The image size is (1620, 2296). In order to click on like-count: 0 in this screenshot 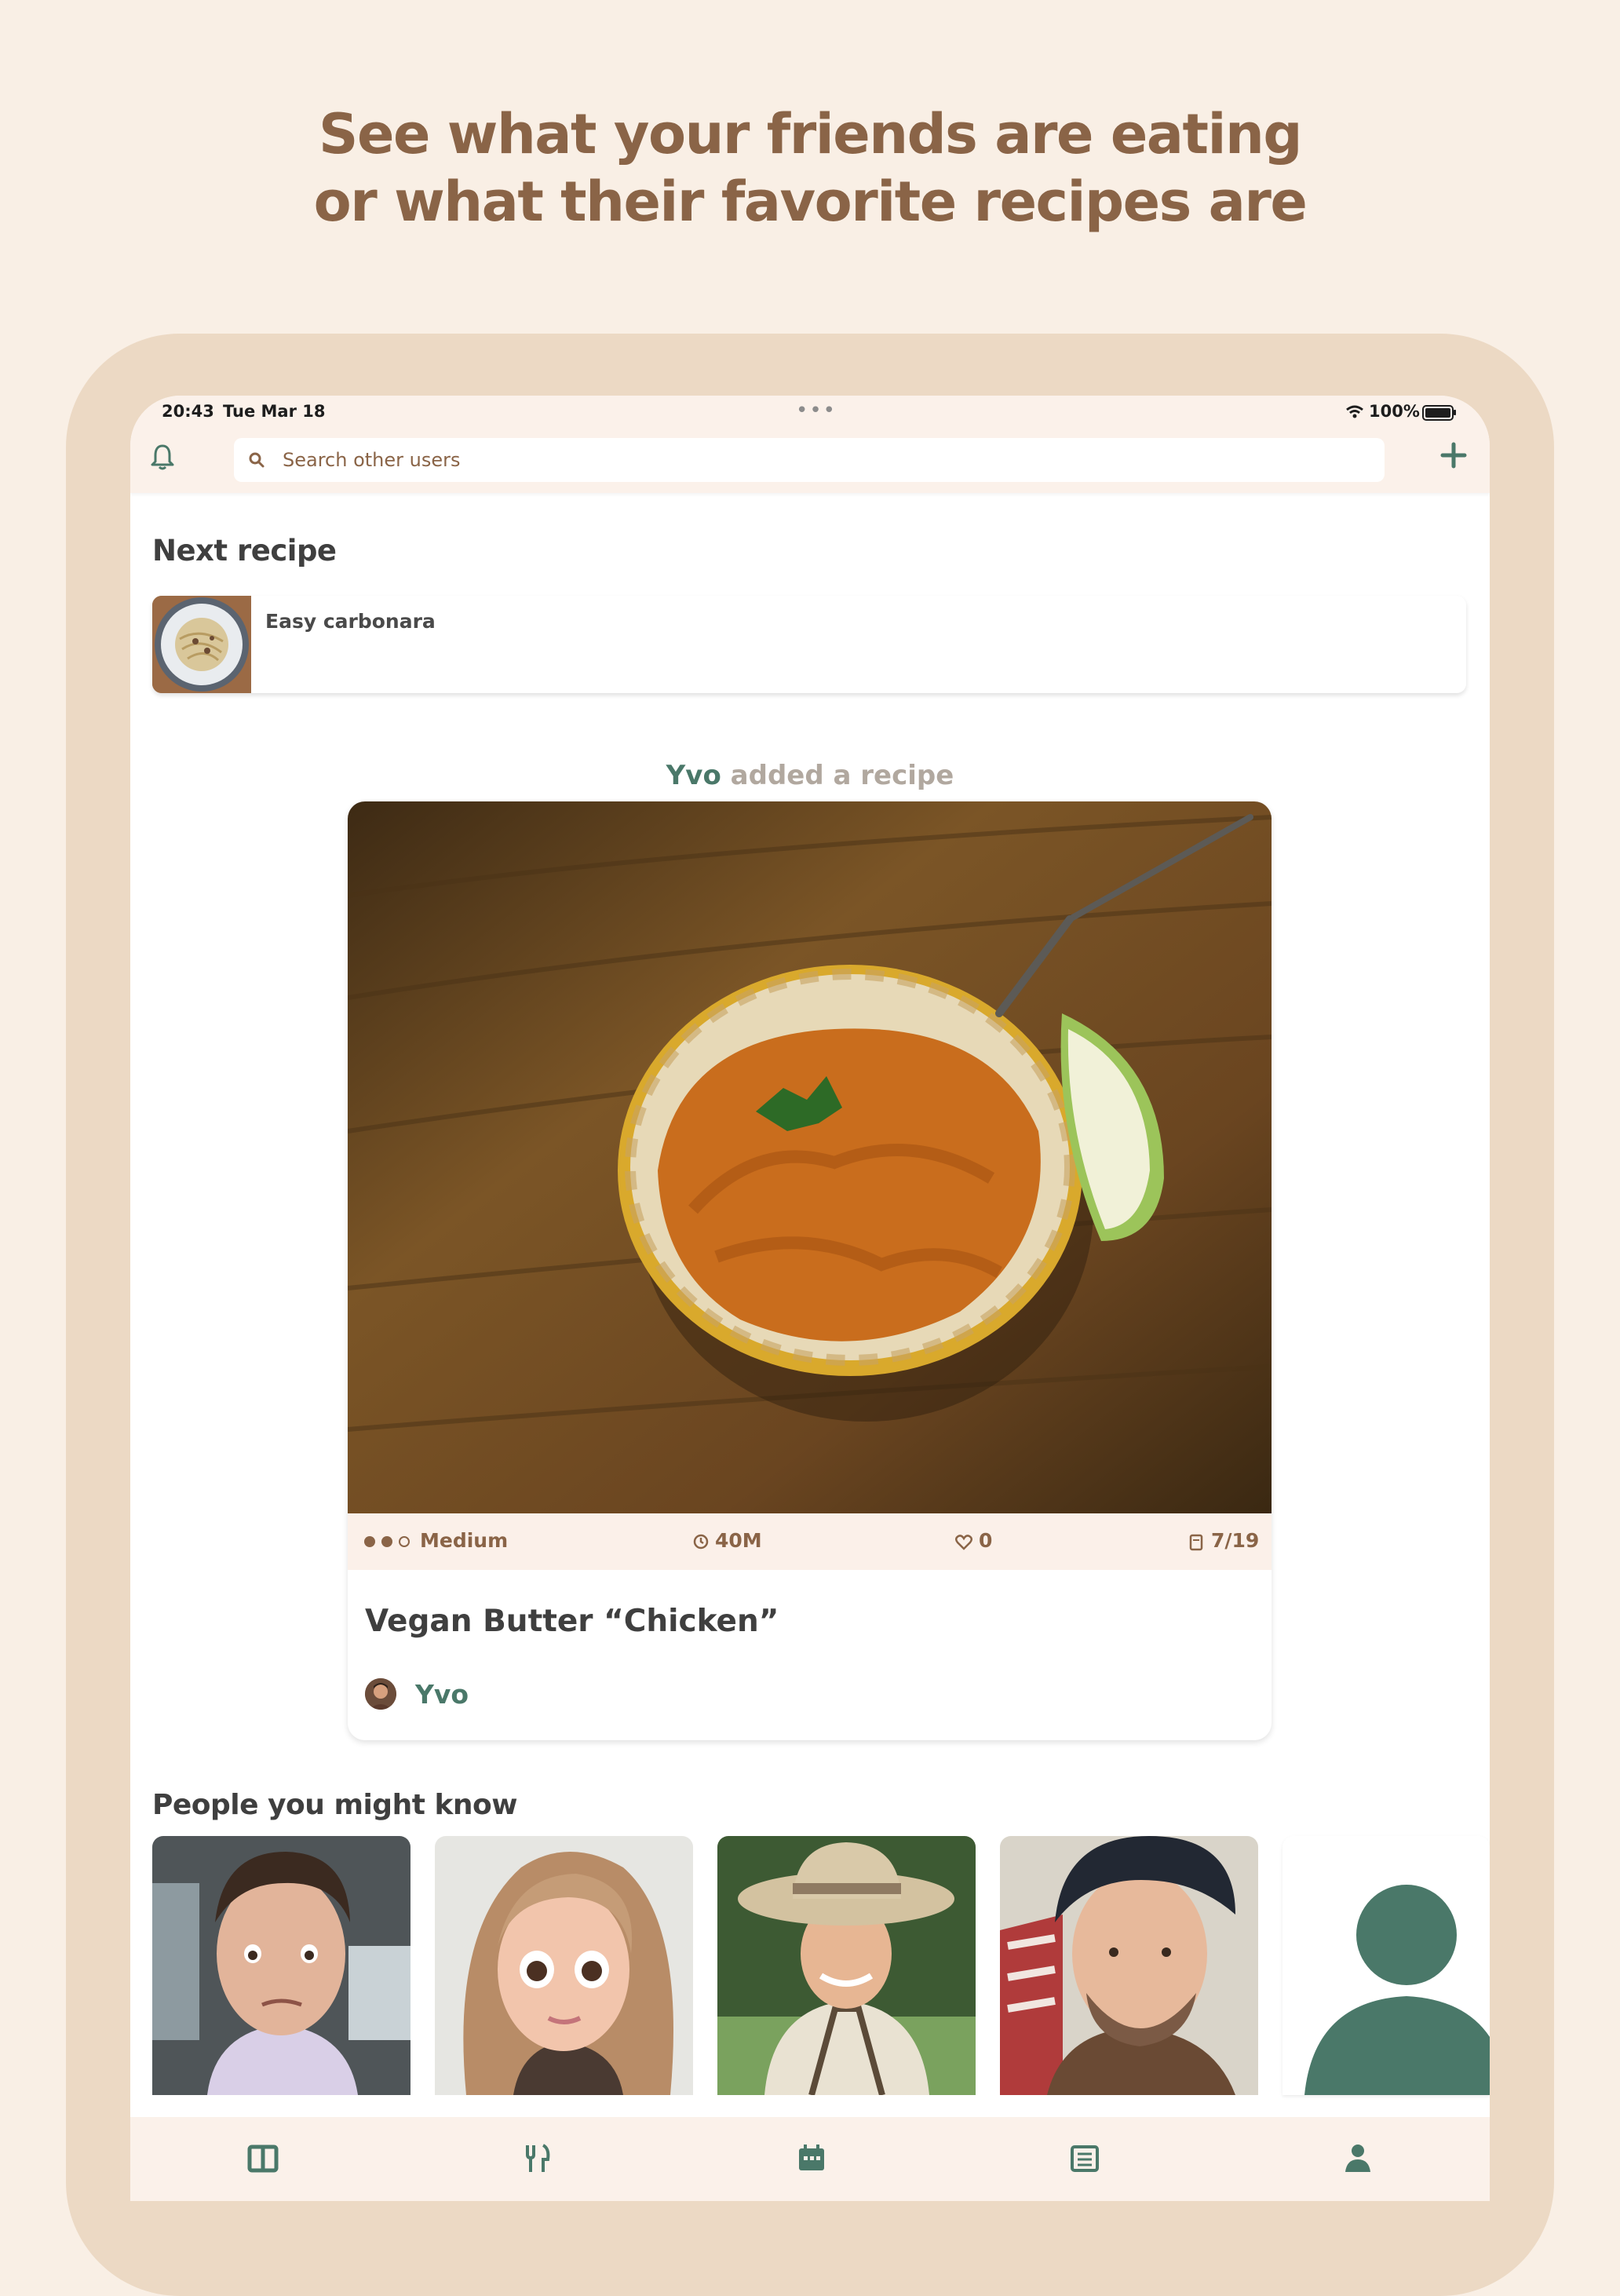, I will do `click(986, 1540)`.